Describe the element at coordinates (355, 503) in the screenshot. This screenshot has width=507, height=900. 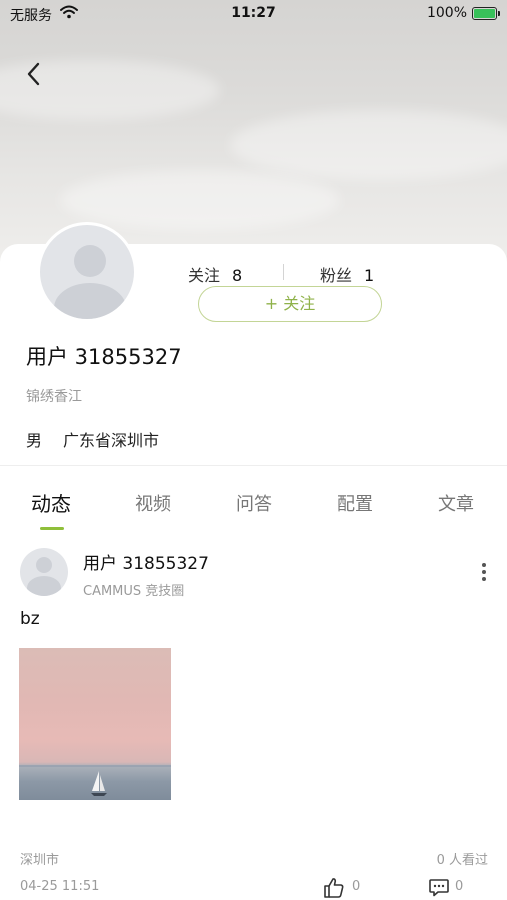
I see `tab-config: 配置` at that location.